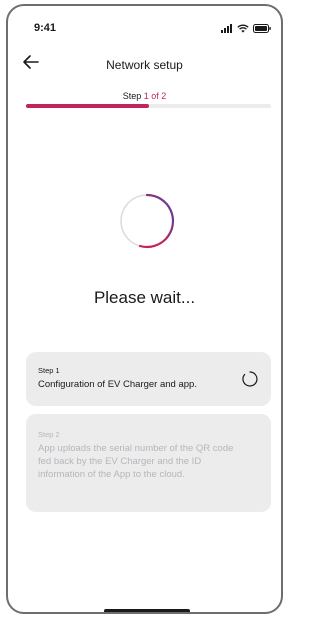  I want to click on step-indicator-prefix: Step, so click(133, 96).